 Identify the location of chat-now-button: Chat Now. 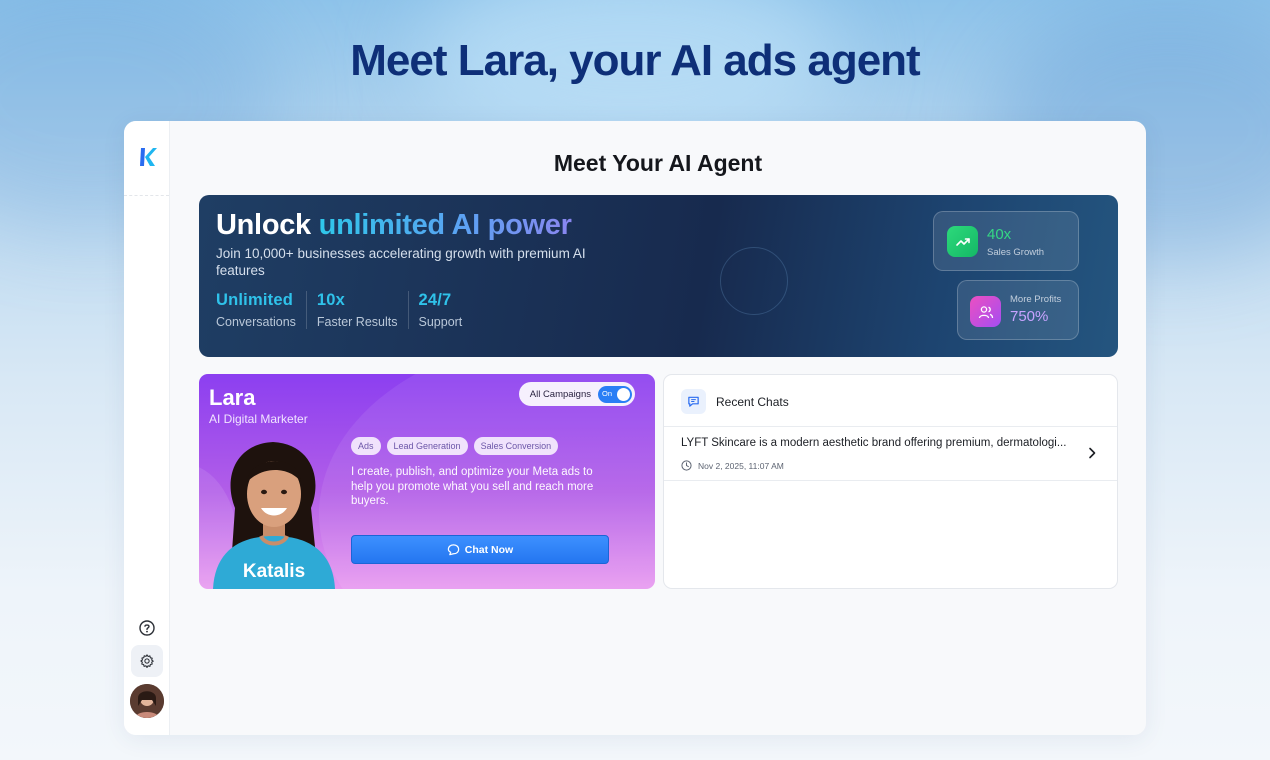
(480, 549).